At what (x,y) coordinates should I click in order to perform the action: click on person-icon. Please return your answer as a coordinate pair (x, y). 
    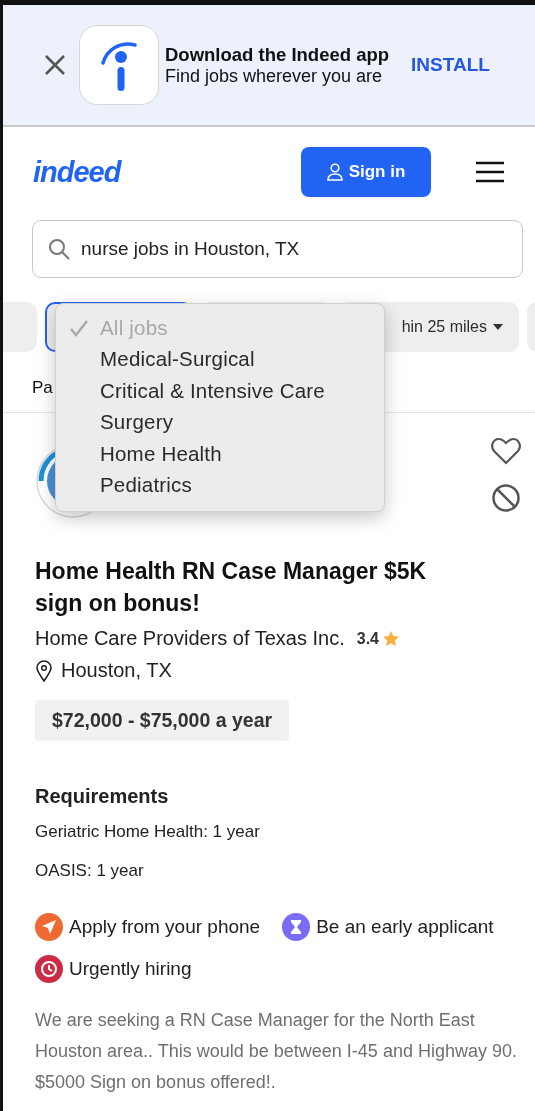
    Looking at the image, I should click on (334, 172).